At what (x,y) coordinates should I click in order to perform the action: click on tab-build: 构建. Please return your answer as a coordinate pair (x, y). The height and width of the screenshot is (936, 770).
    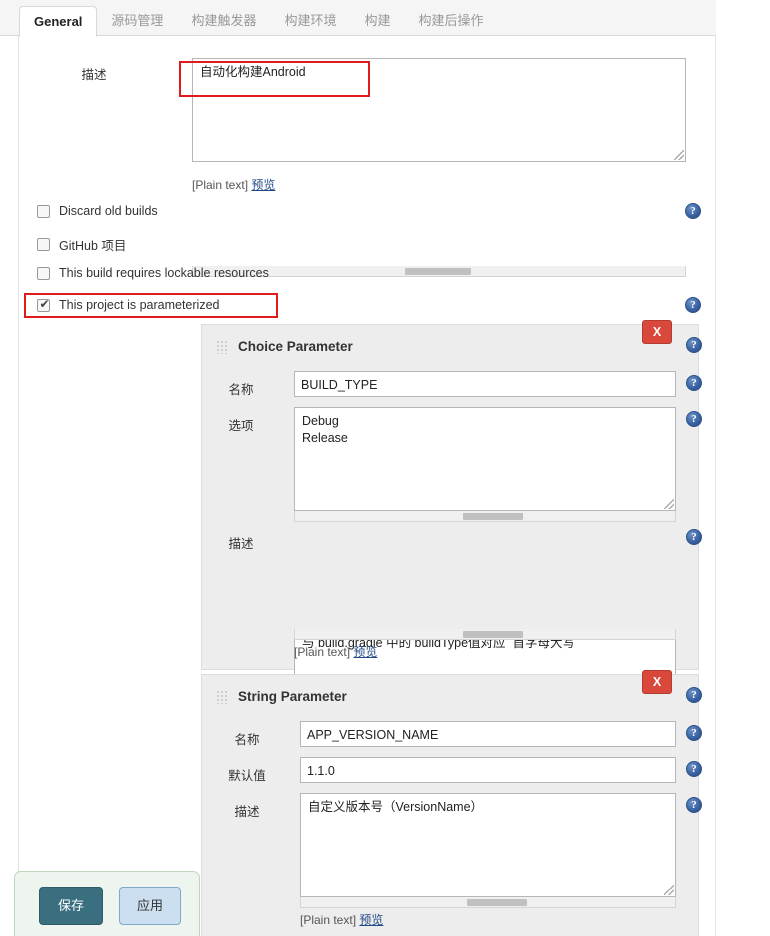
    Looking at the image, I should click on (377, 21).